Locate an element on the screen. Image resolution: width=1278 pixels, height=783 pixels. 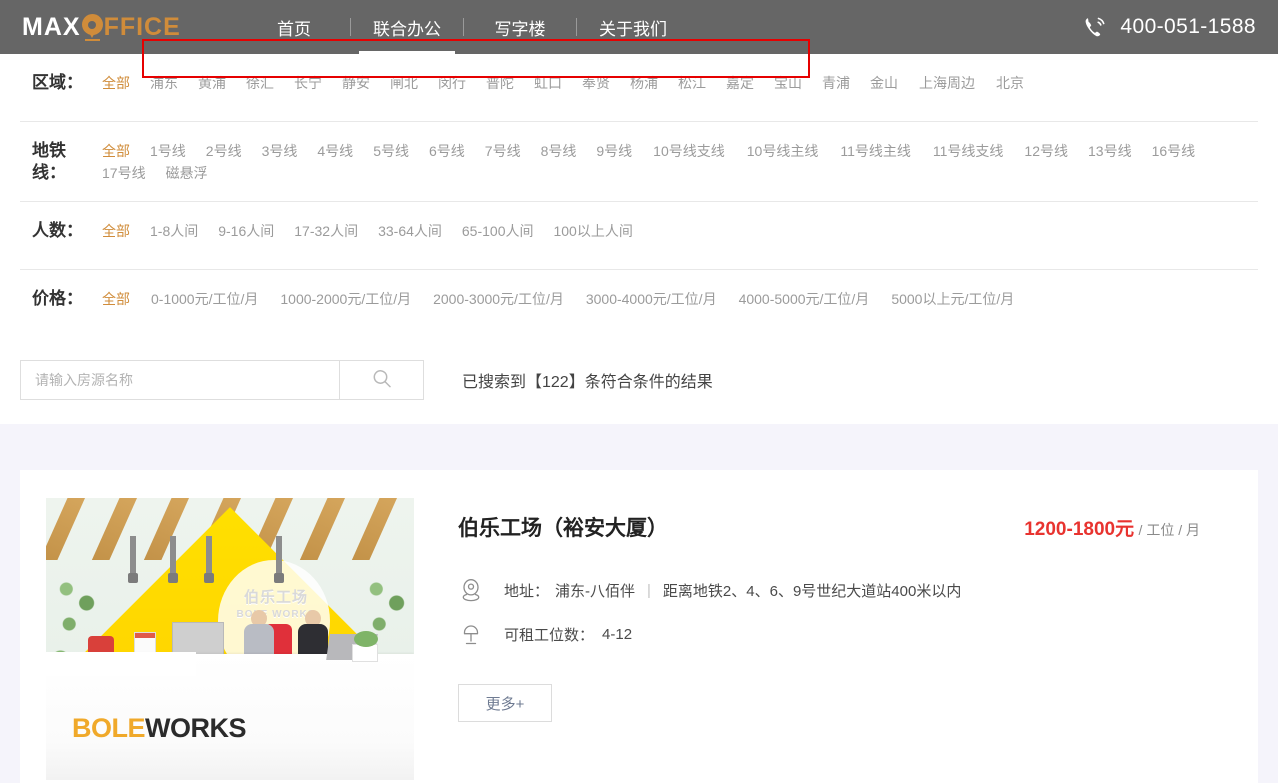
filter-option-district-huangpu: 黄浦 is located at coordinates (212, 83).